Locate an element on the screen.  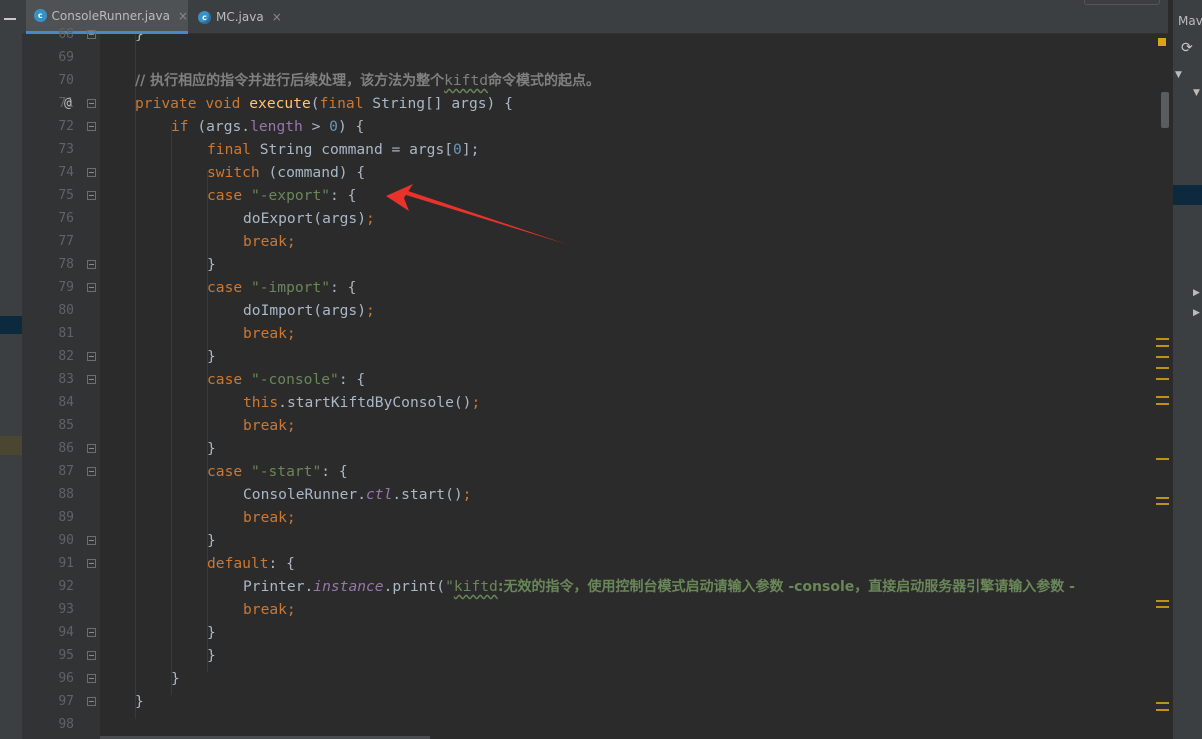
code-line-97: } is located at coordinates (139, 701).